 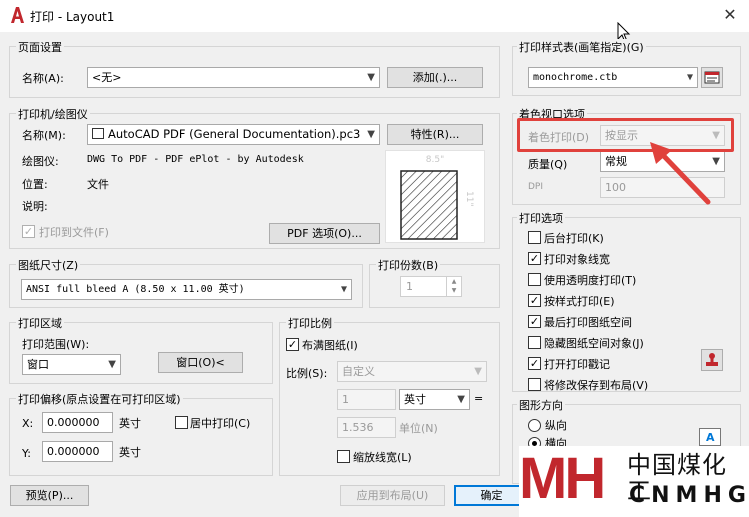 I want to click on dpi-label: DPI, so click(x=536, y=187).